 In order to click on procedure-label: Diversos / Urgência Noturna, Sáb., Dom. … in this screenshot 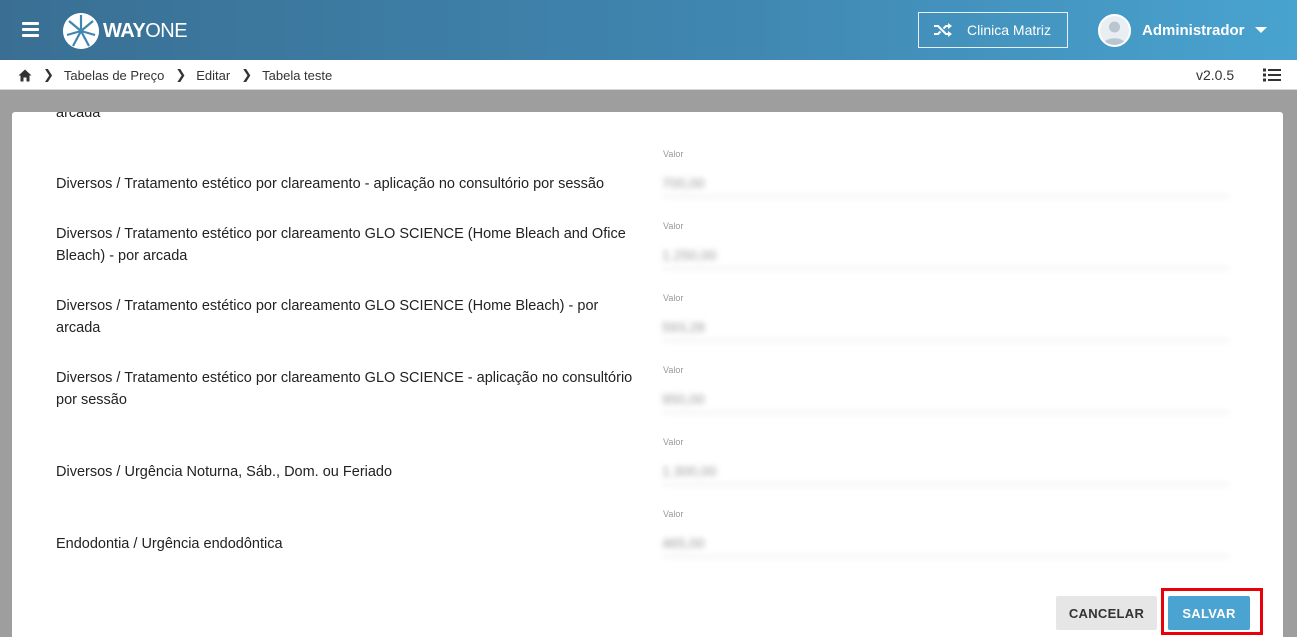, I will do `click(224, 472)`.